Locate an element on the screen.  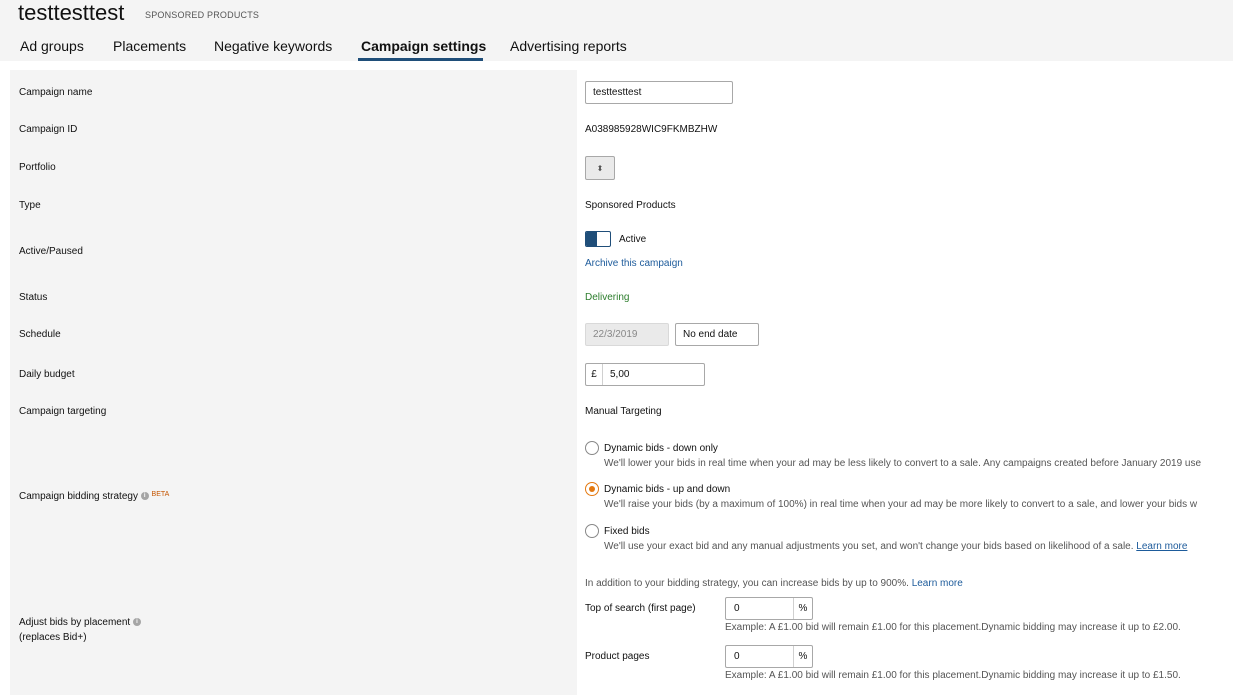
row-type: Type Sponsored Products is located at coordinates (621, 205).